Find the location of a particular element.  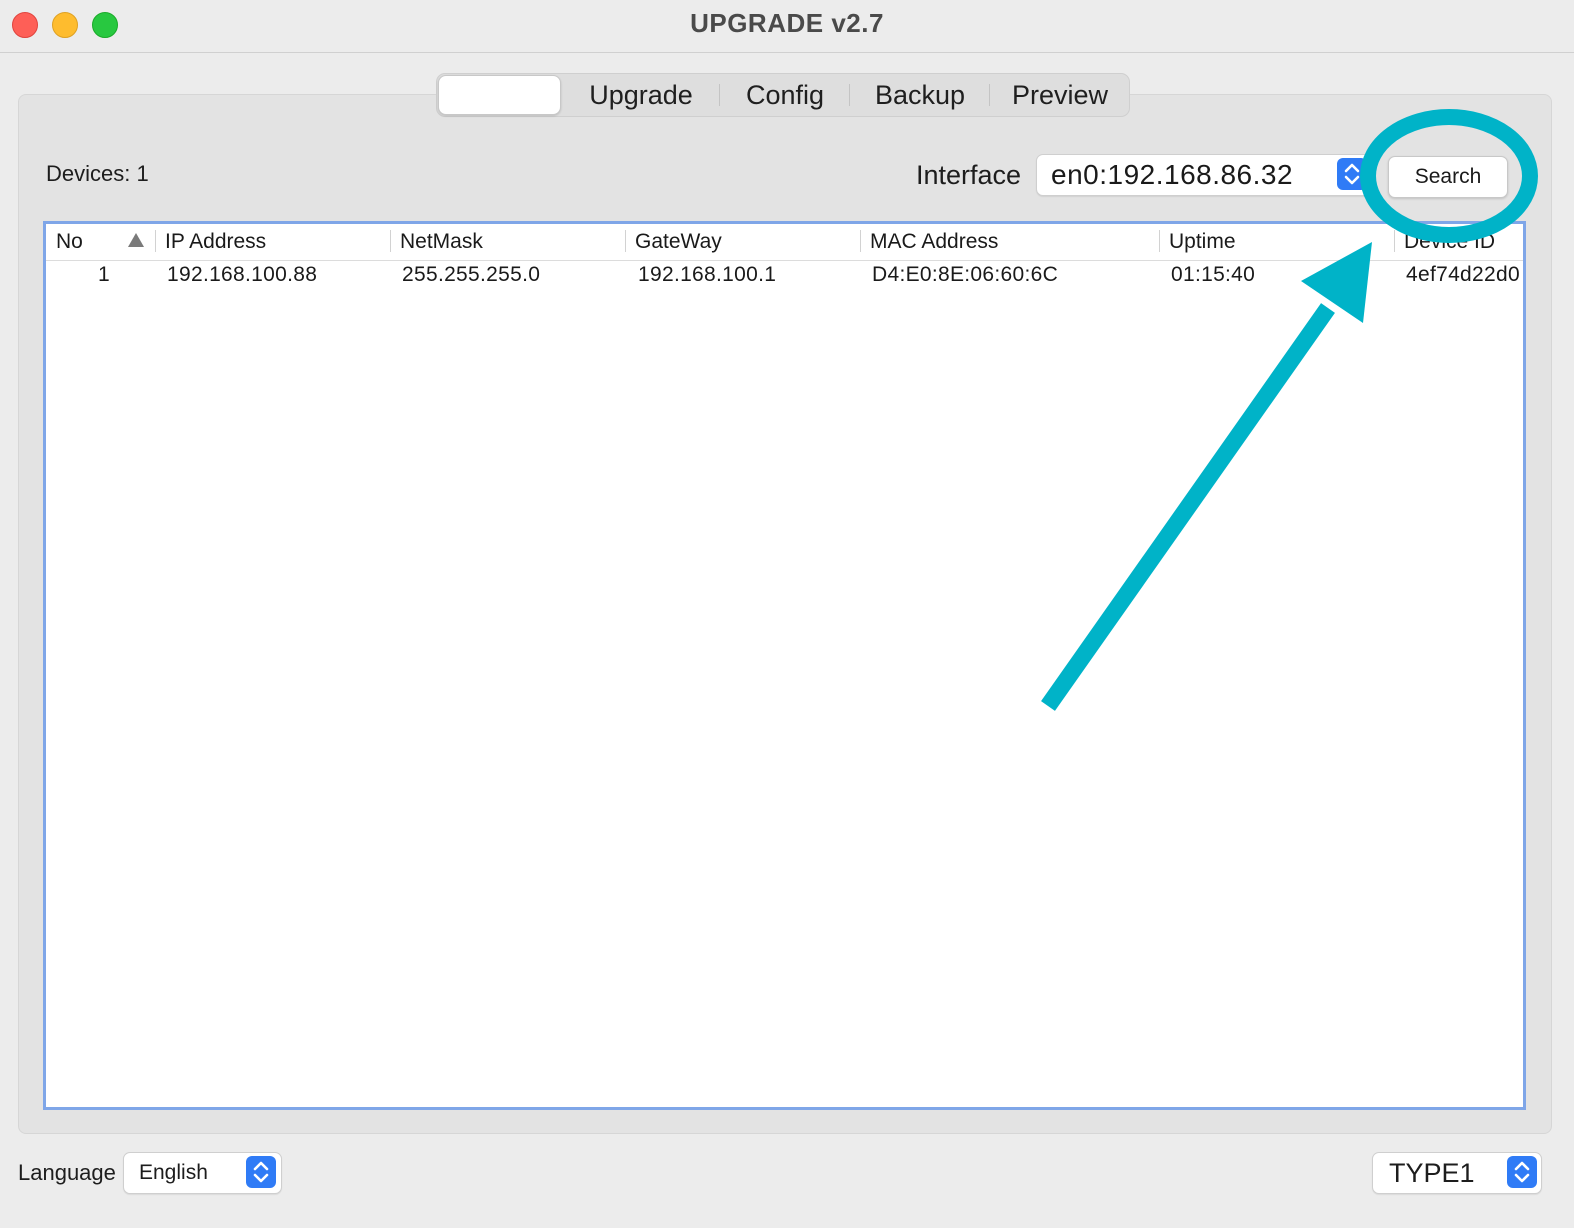

type-value: TYPE1 is located at coordinates (1432, 1173).